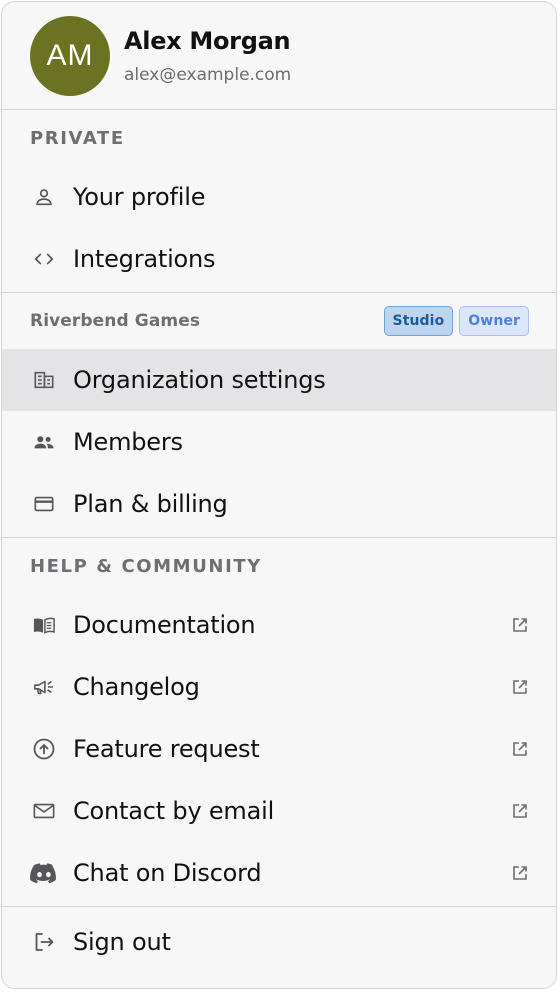 The image size is (560, 992). Describe the element at coordinates (115, 321) in the screenshot. I see `org-name: Riverbend Games` at that location.